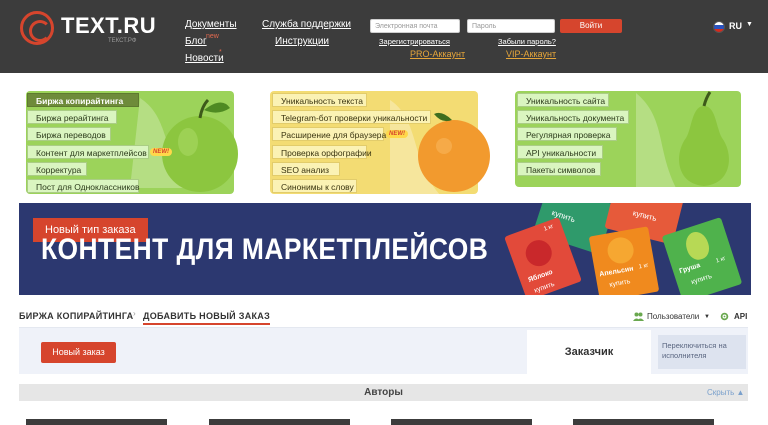  What do you see at coordinates (220, 52) in the screenshot?
I see `news-badge: *` at bounding box center [220, 52].